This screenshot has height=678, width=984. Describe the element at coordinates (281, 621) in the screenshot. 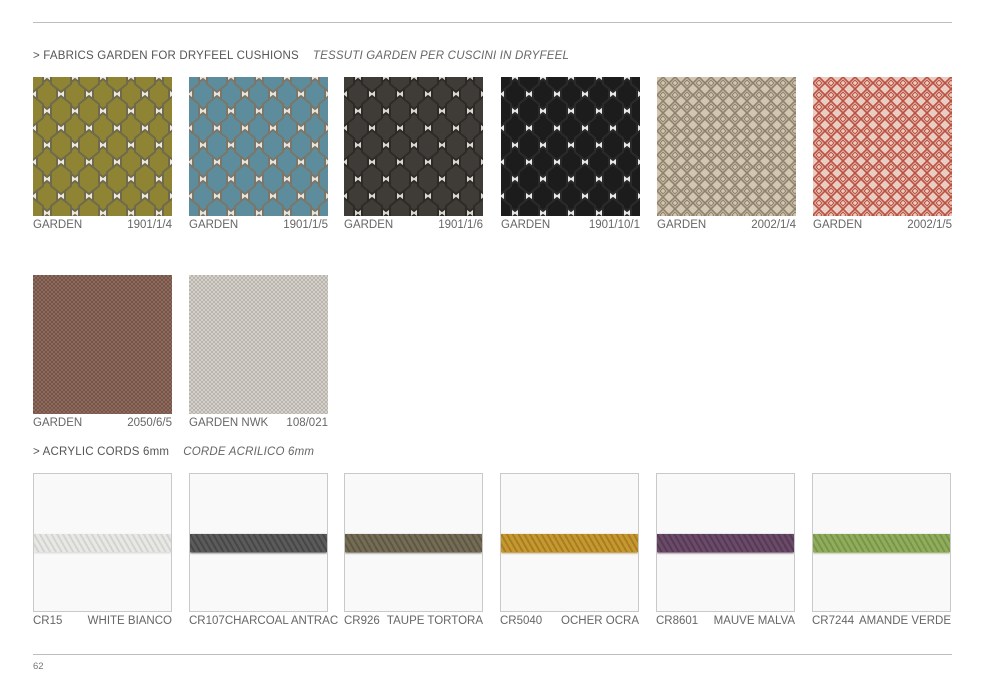

I see `cord-name: CHARCOAL ANTRAC` at that location.